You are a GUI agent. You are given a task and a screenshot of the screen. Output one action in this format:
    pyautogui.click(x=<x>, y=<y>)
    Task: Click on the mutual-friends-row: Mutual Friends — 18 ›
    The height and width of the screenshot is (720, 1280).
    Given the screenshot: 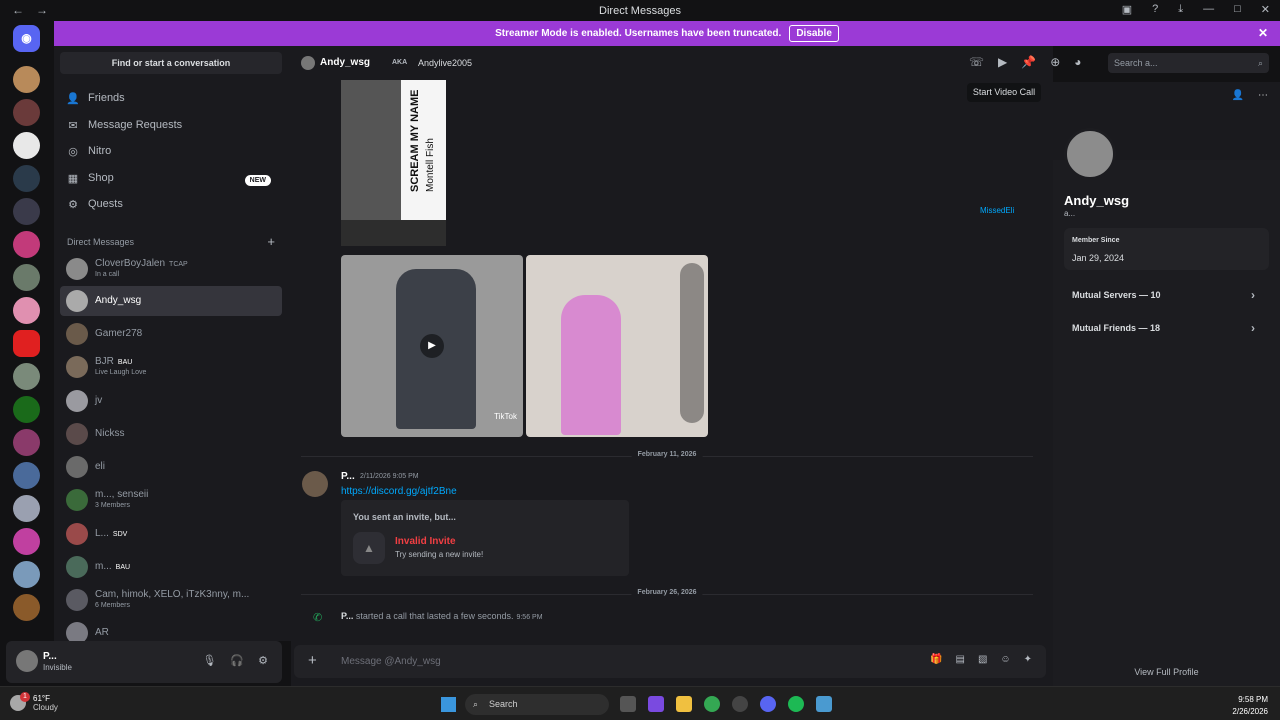 What is the action you would take?
    pyautogui.click(x=1166, y=328)
    